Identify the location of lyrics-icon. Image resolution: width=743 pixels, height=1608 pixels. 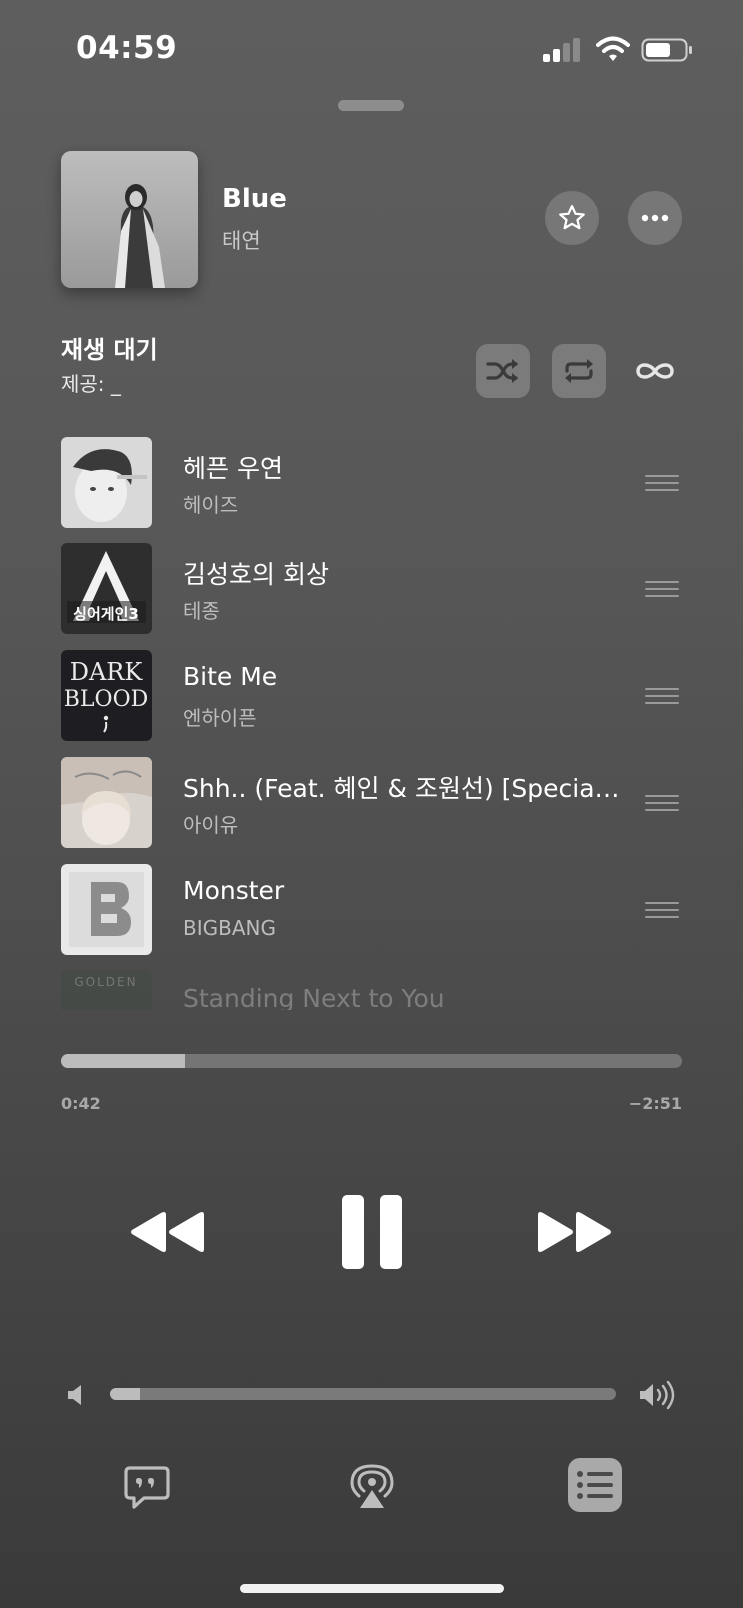
(147, 1487).